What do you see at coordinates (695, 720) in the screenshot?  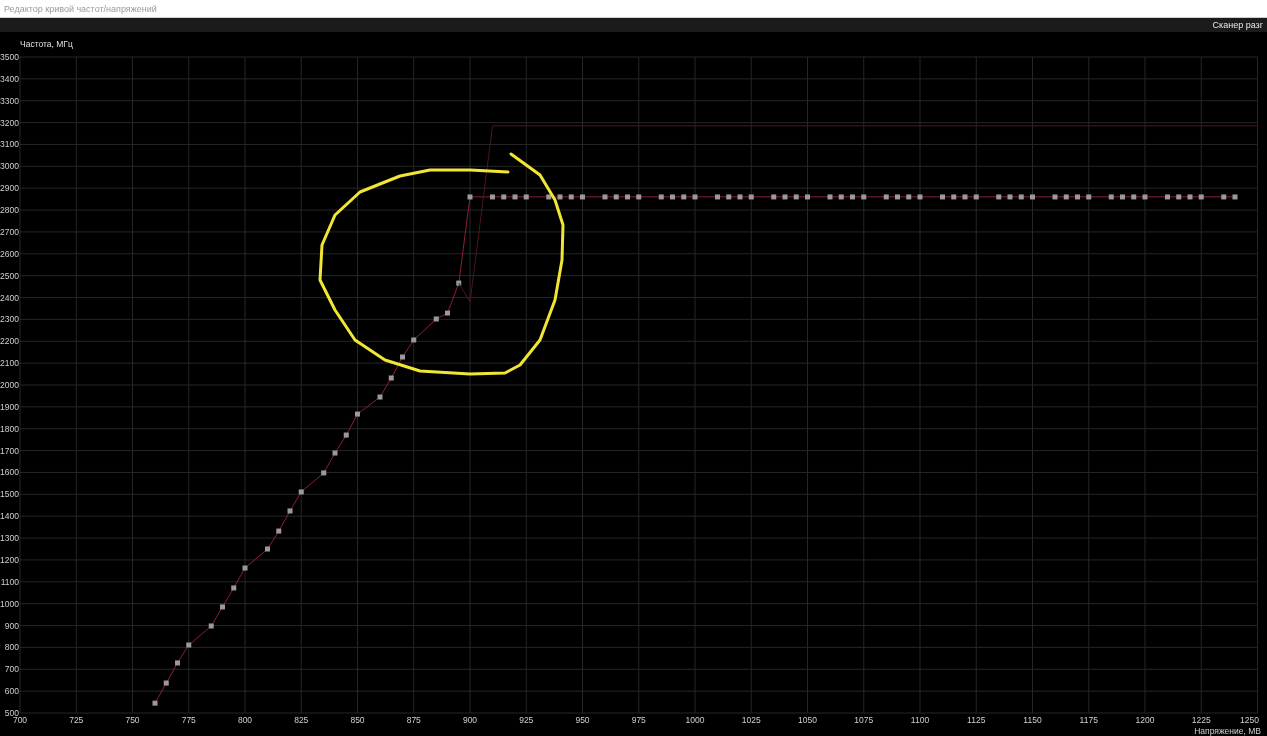 I see `x-tick-label: 1000` at bounding box center [695, 720].